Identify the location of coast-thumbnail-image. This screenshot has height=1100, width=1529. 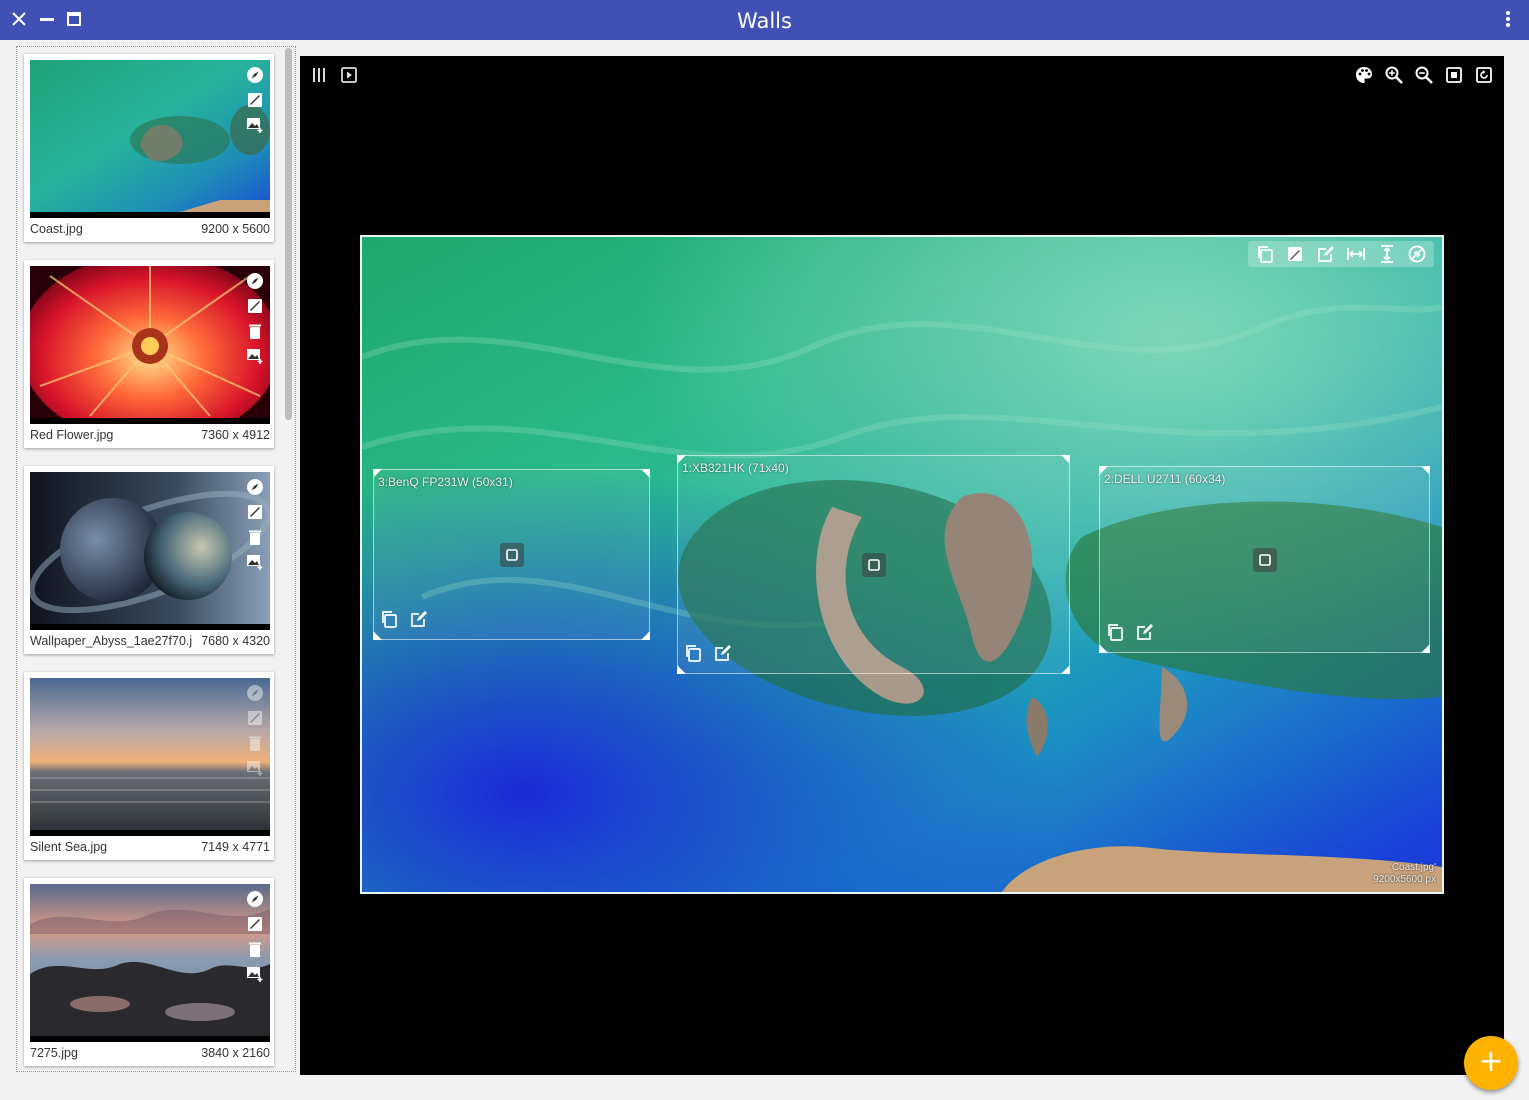
(150, 136).